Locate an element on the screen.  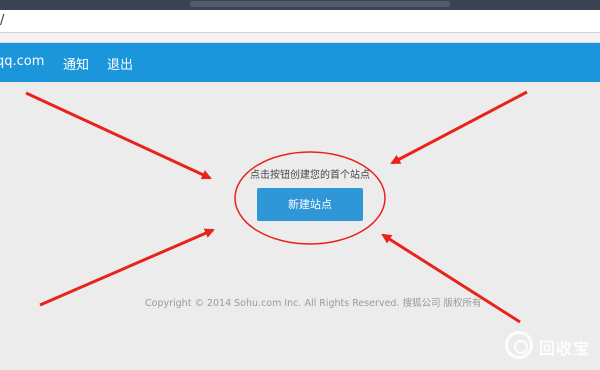
arrow-bottom-right is located at coordinates (451, 278).